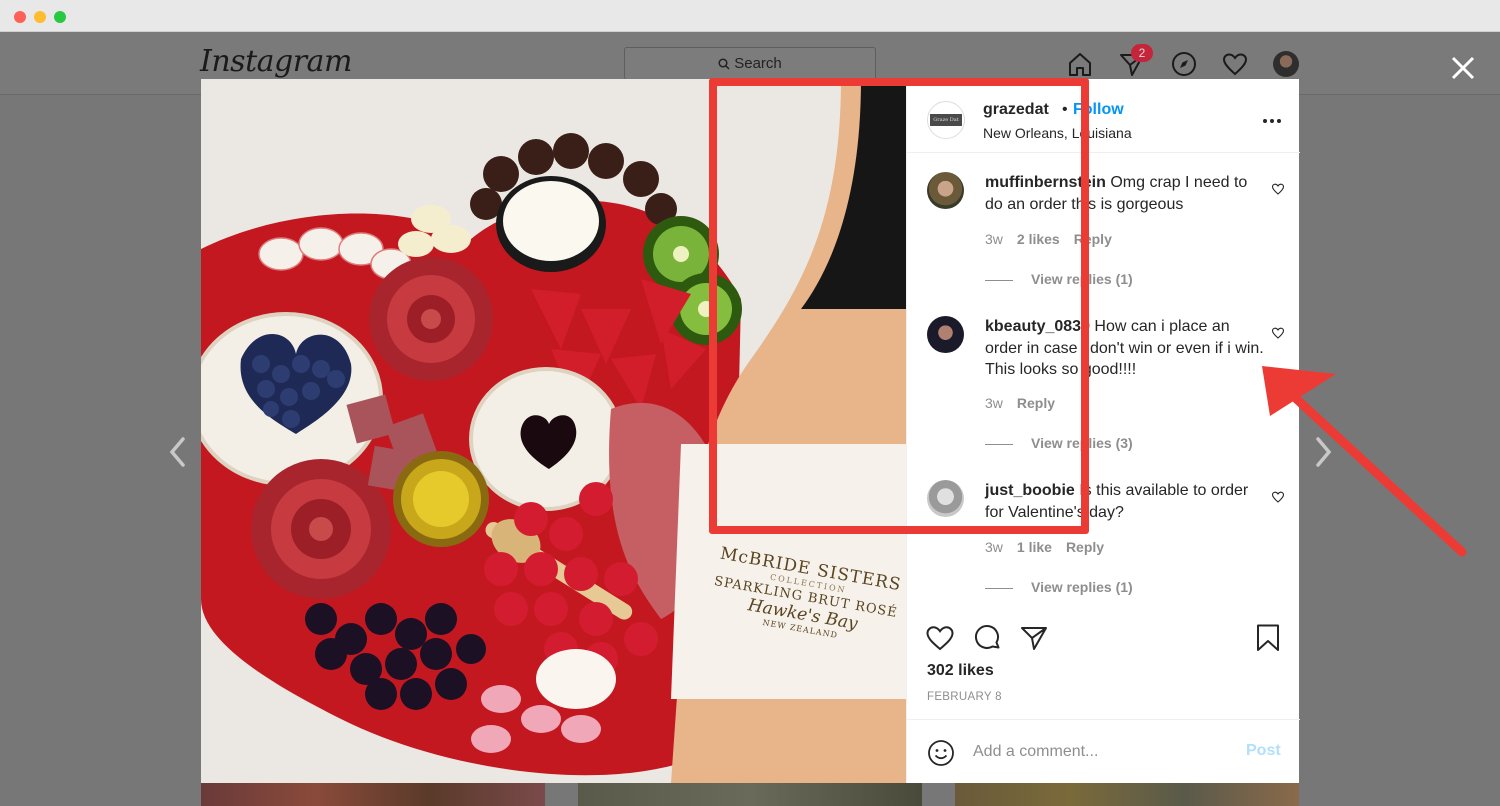 Image resolution: width=1500 pixels, height=806 pixels. What do you see at coordinates (964, 697) in the screenshot?
I see `post-date: FEBRUARY 8` at bounding box center [964, 697].